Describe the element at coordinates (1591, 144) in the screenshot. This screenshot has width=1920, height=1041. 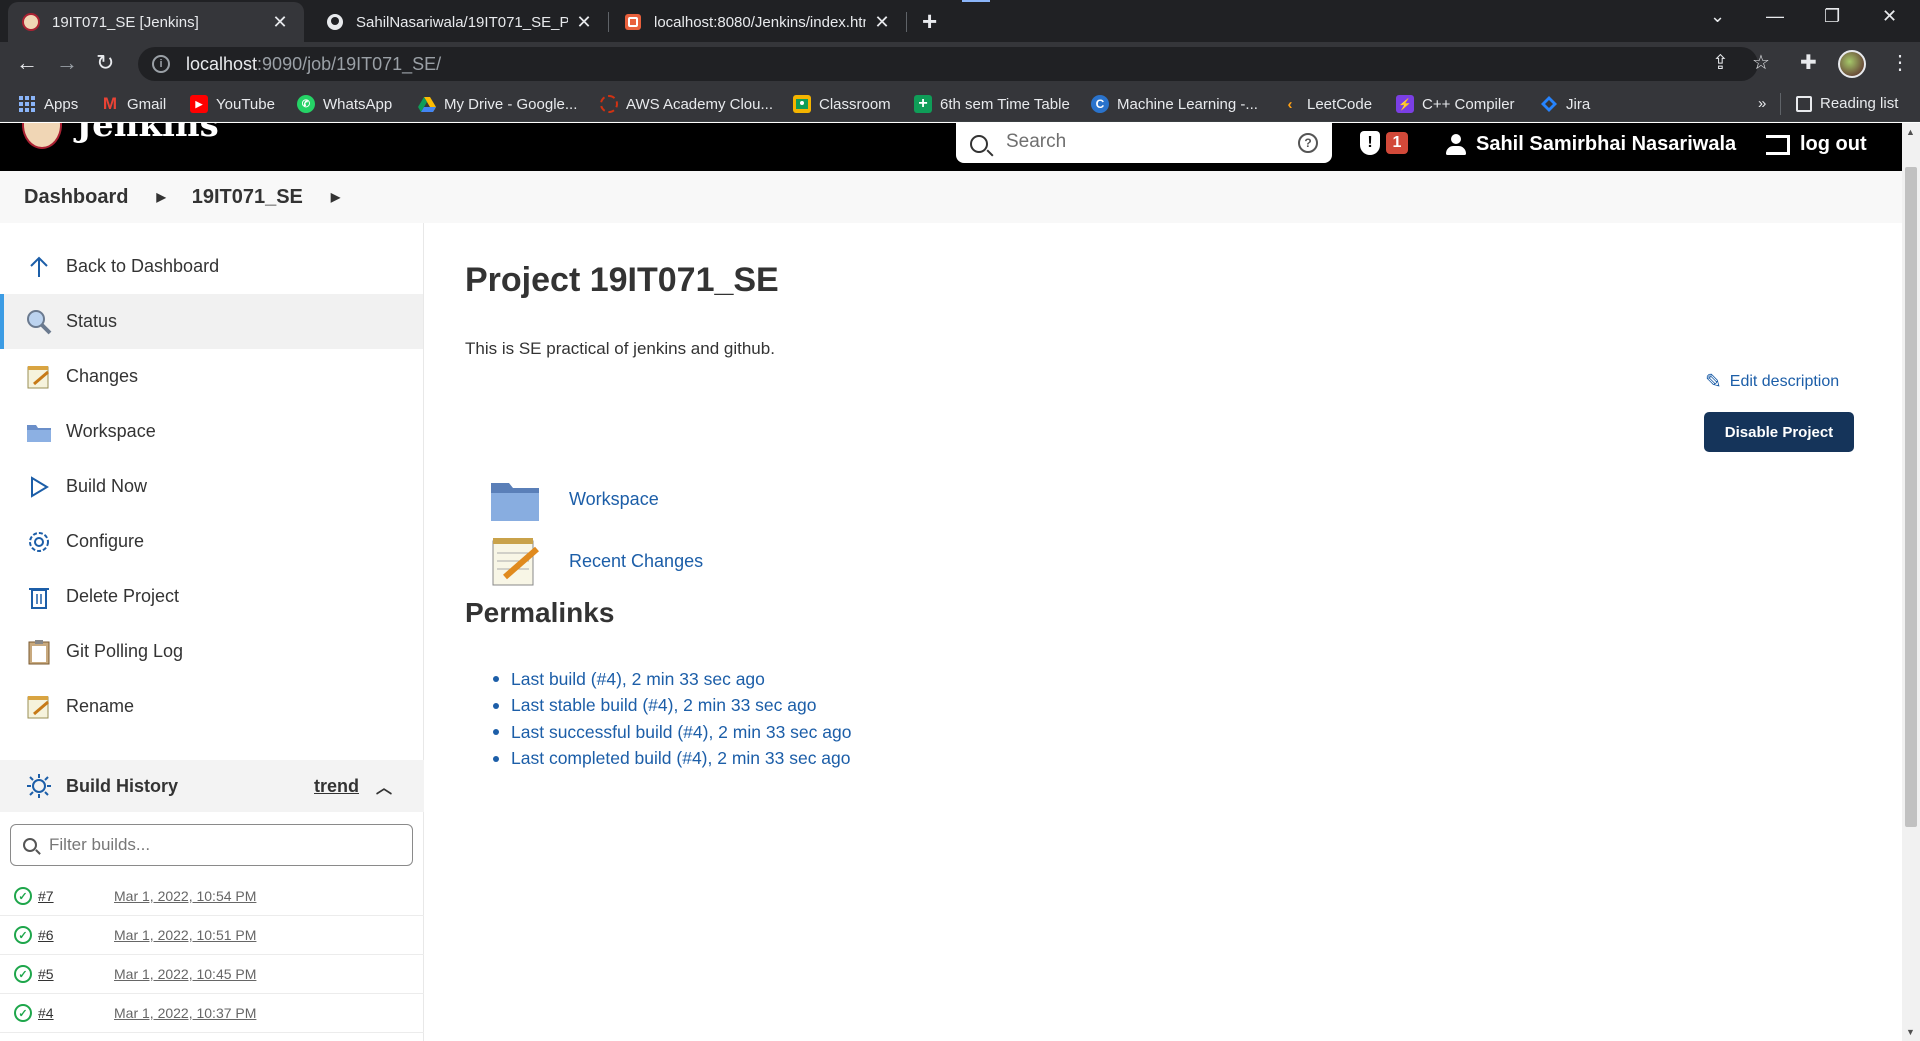
I see `user-link: Sahil Samirbhai Nasariwala` at that location.